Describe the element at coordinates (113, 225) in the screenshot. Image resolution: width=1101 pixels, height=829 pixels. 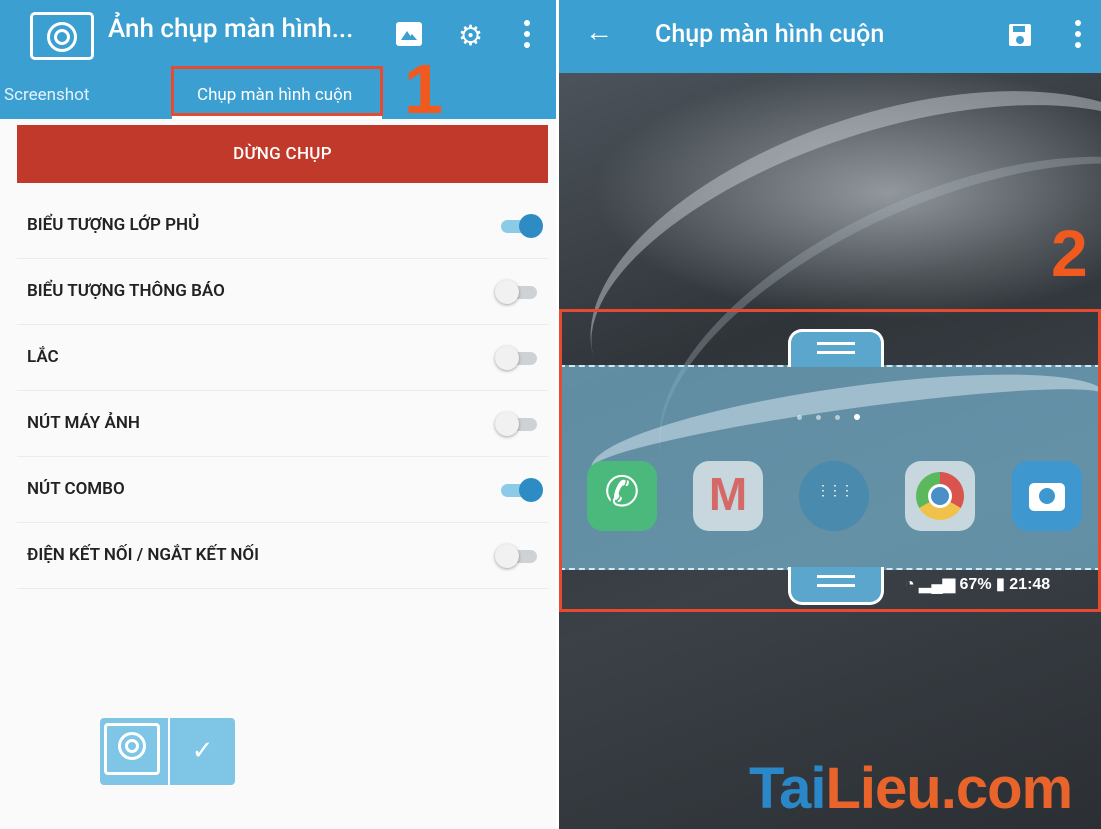
I see `setting-label: BIỂU TƯỢNG LỚP PHỦ` at that location.